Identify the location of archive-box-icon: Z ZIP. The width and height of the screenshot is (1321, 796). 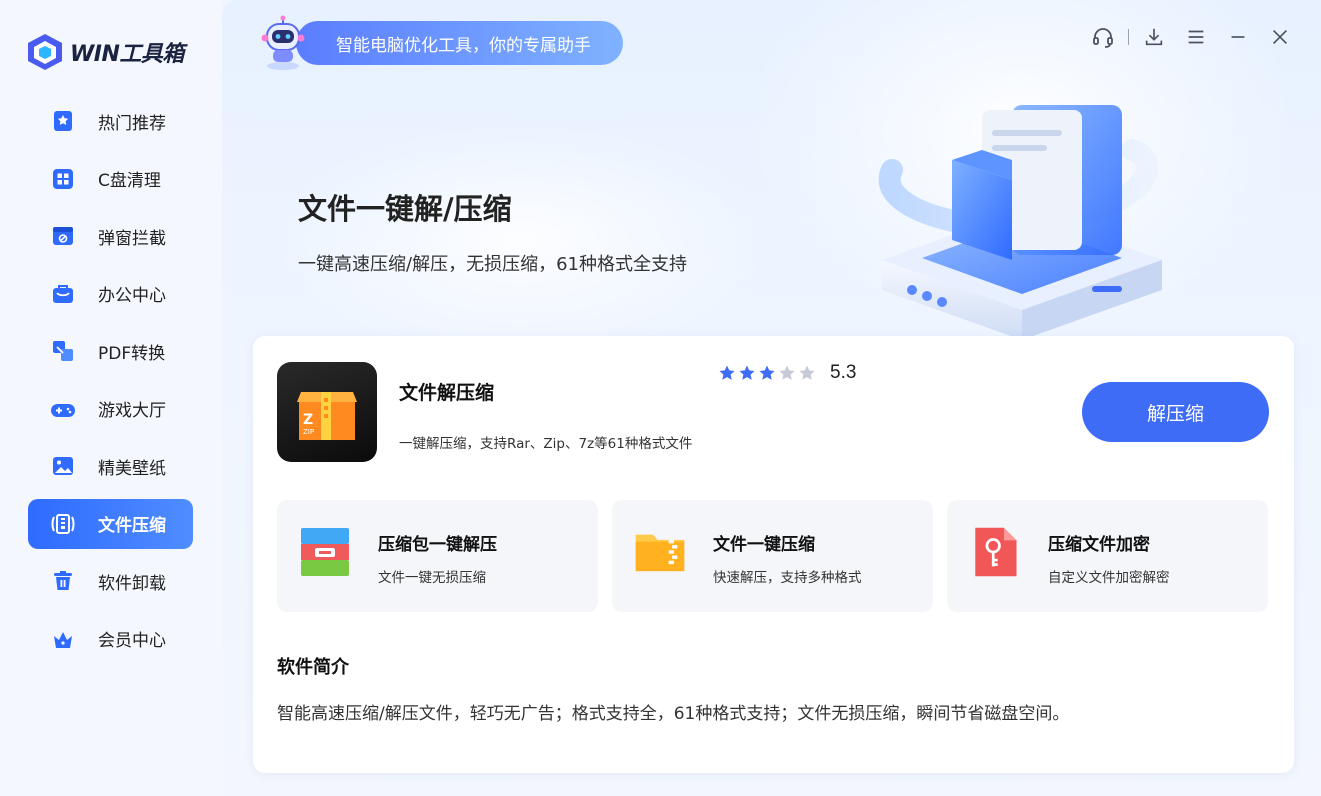
(327, 416).